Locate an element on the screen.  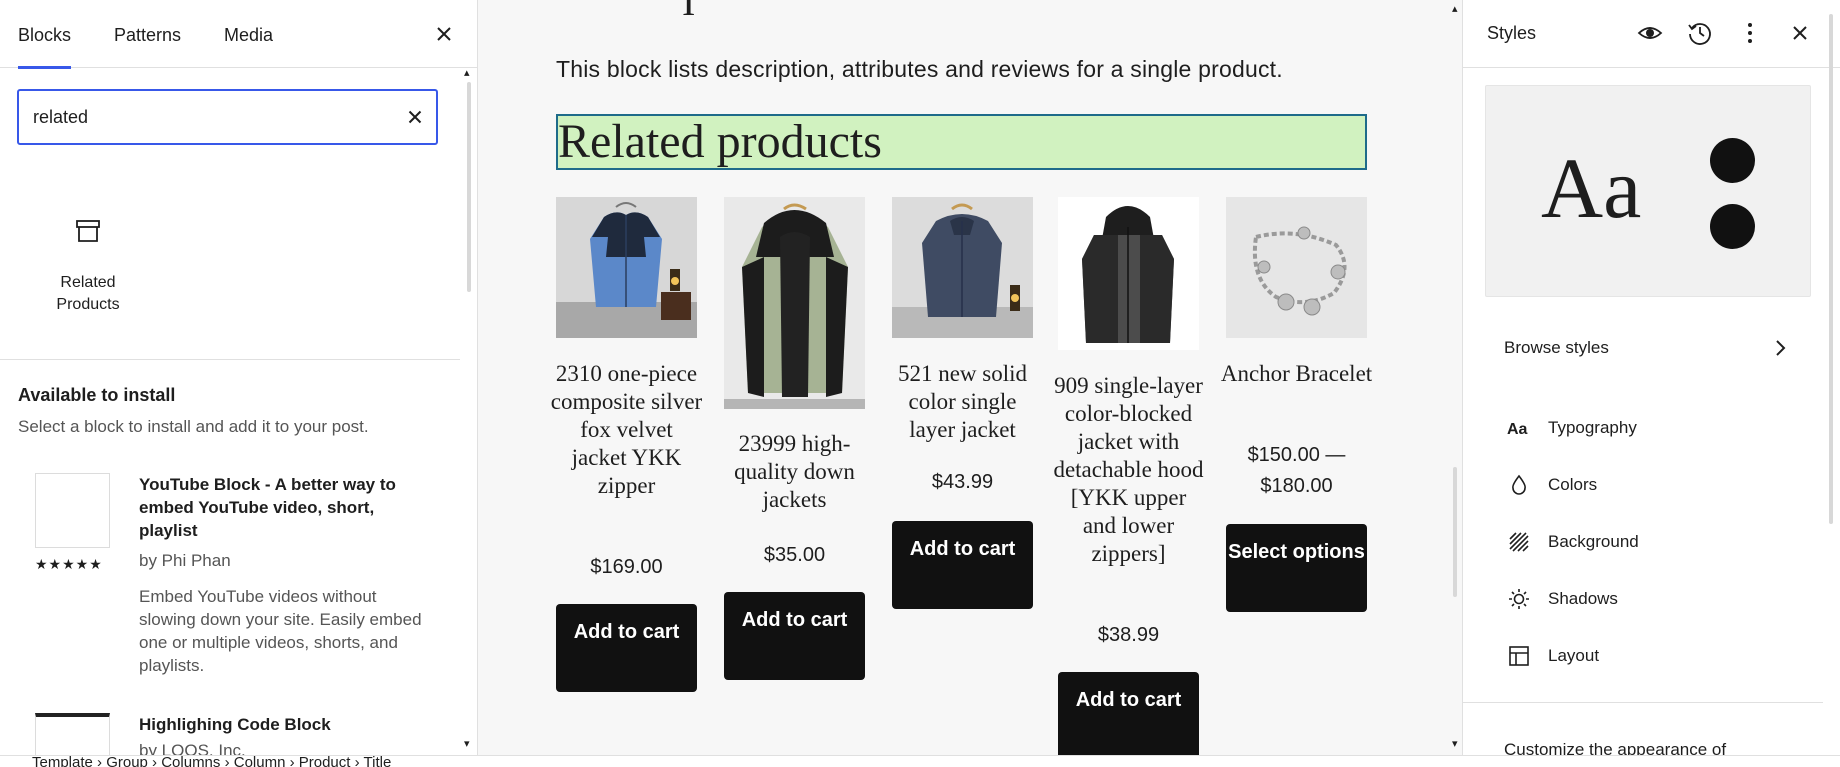
browse-styles-label: Browse styles is located at coordinates (1556, 347).